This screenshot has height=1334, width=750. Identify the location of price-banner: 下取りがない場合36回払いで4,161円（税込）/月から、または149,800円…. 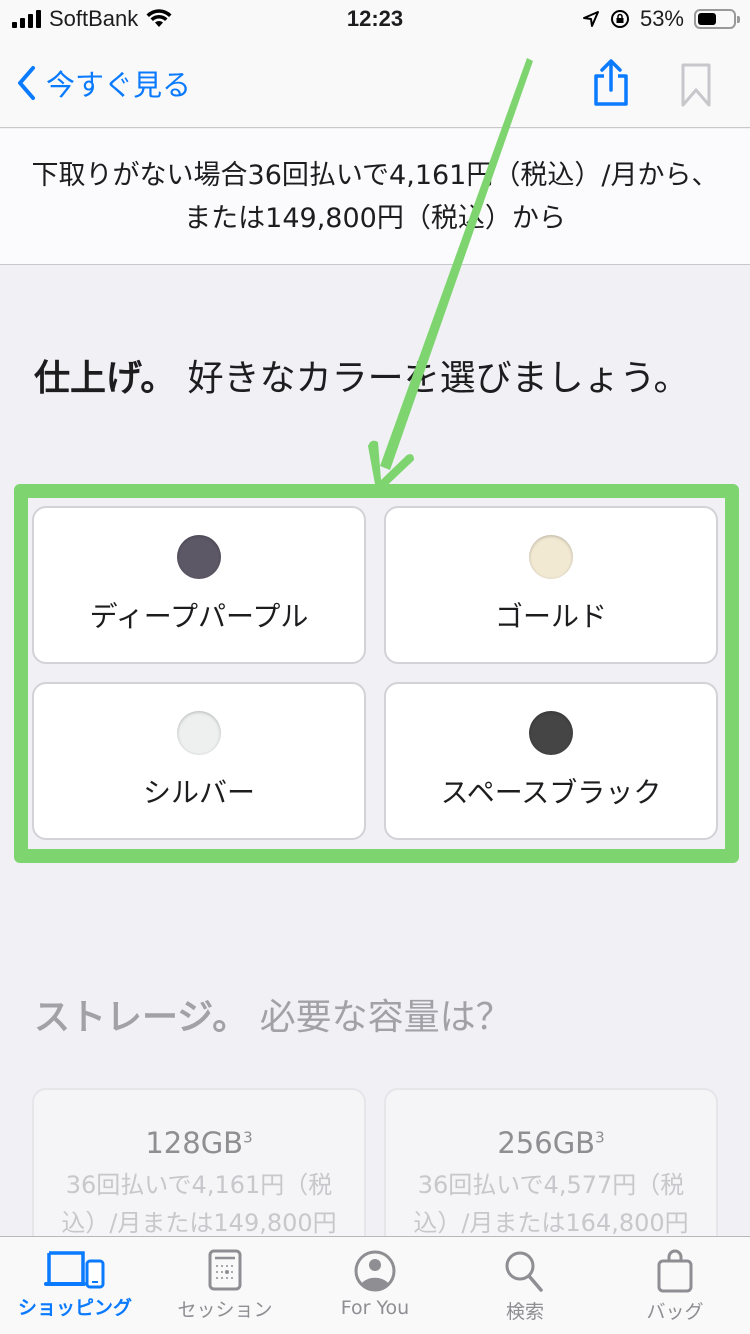
(375, 197).